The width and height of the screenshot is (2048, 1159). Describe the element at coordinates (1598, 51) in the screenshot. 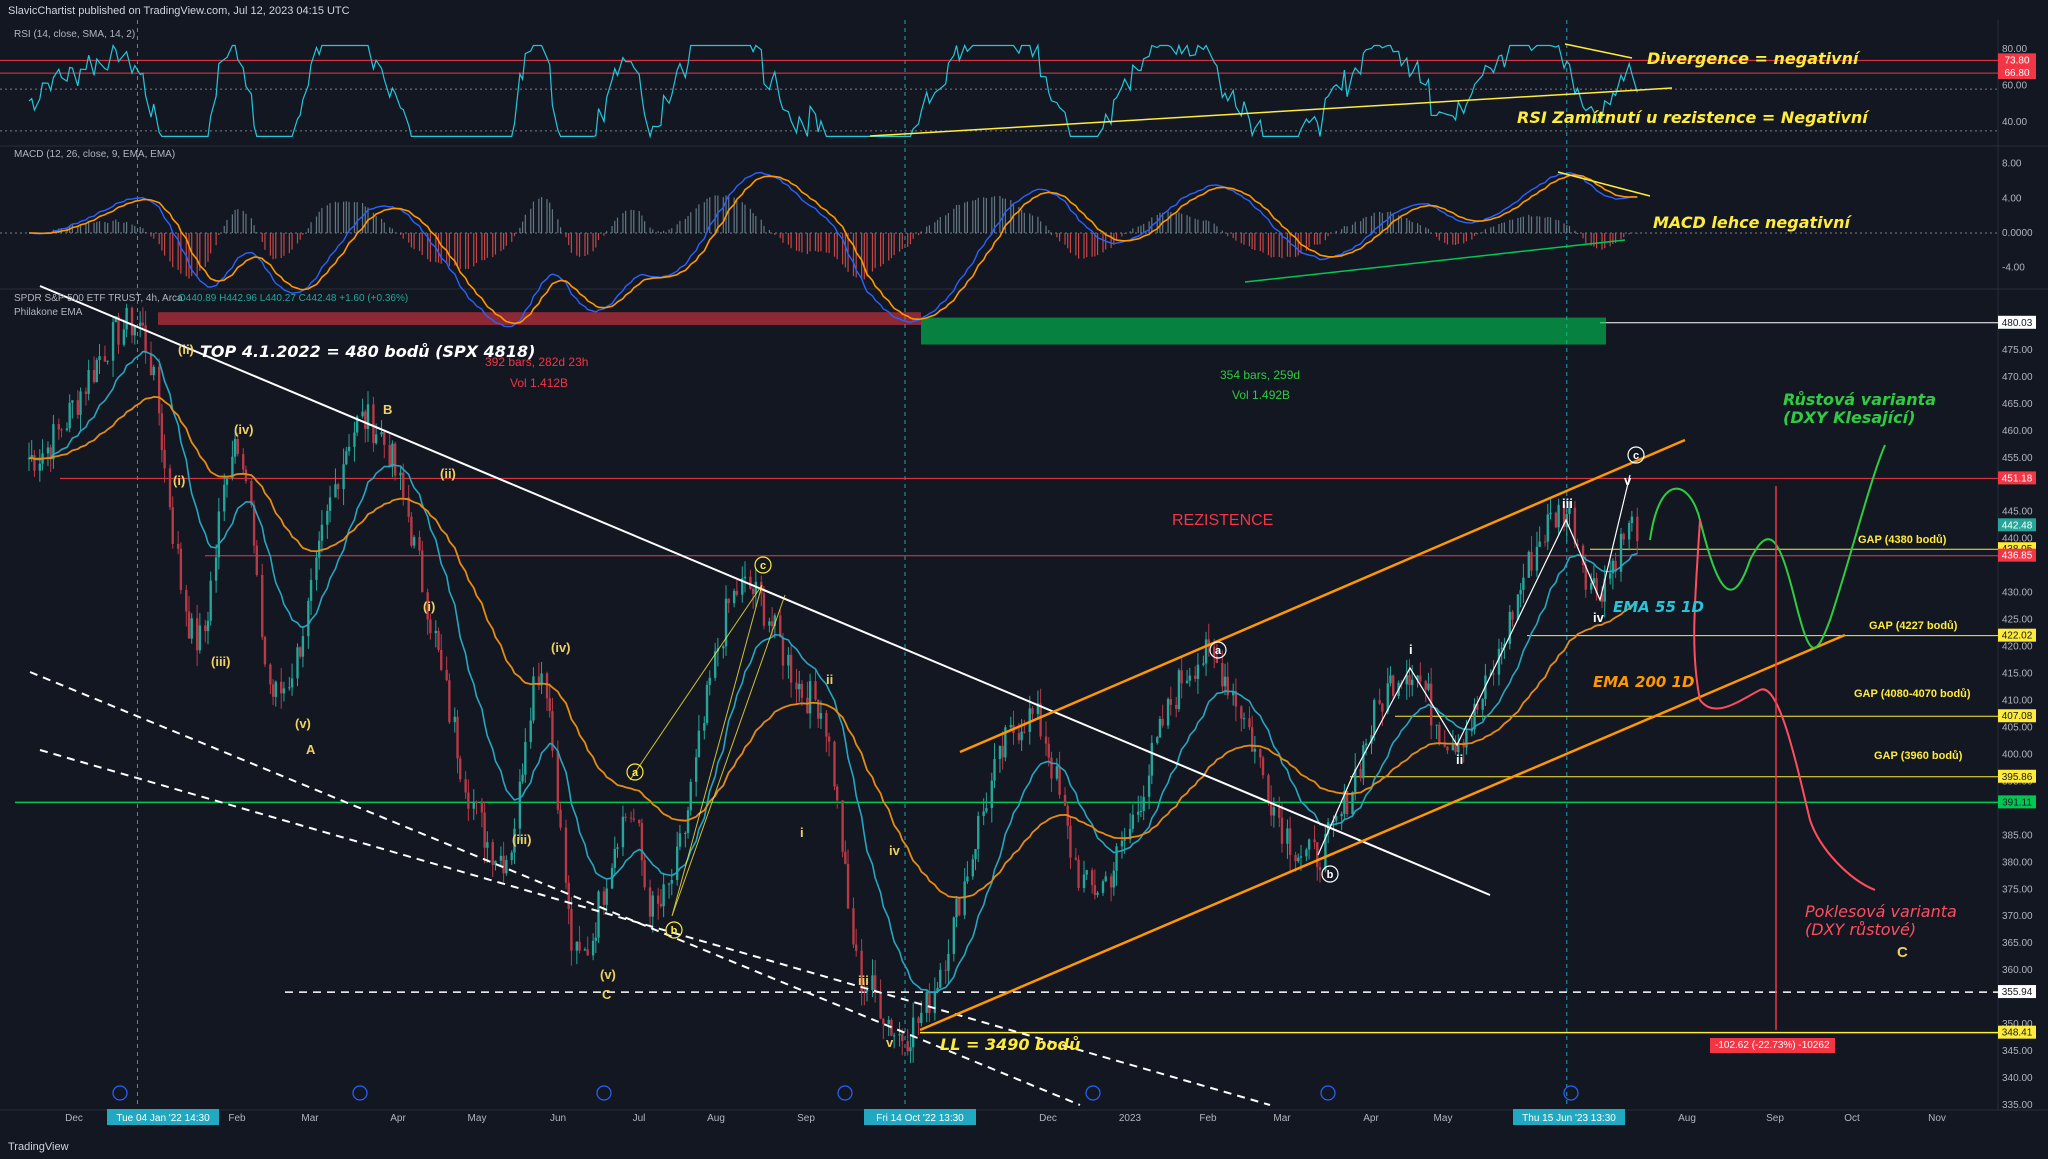

I see `rsi-divergence-line` at that location.